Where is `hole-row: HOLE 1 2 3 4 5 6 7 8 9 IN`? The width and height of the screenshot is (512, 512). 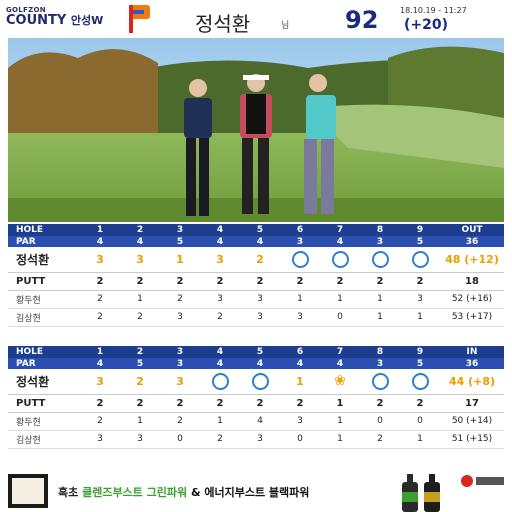 hole-row: HOLE 1 2 3 4 5 6 7 8 9 IN is located at coordinates (256, 352).